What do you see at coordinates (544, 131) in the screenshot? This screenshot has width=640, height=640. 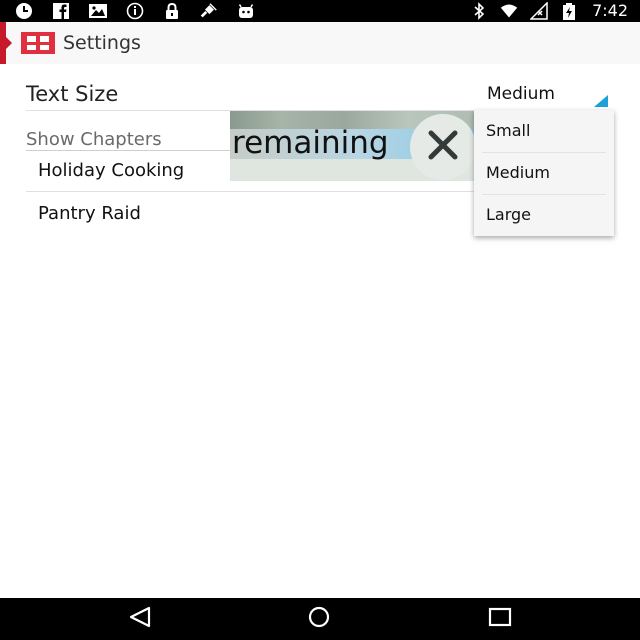 I see `dropdown-option-small: Small` at bounding box center [544, 131].